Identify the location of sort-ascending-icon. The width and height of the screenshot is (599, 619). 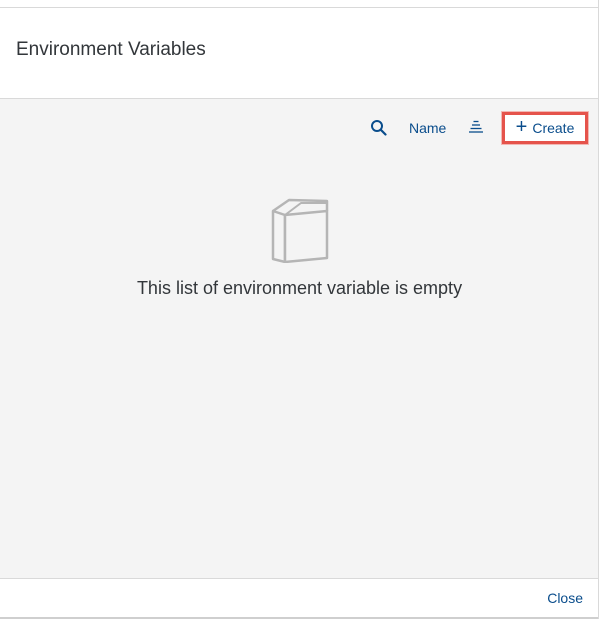
(476, 126).